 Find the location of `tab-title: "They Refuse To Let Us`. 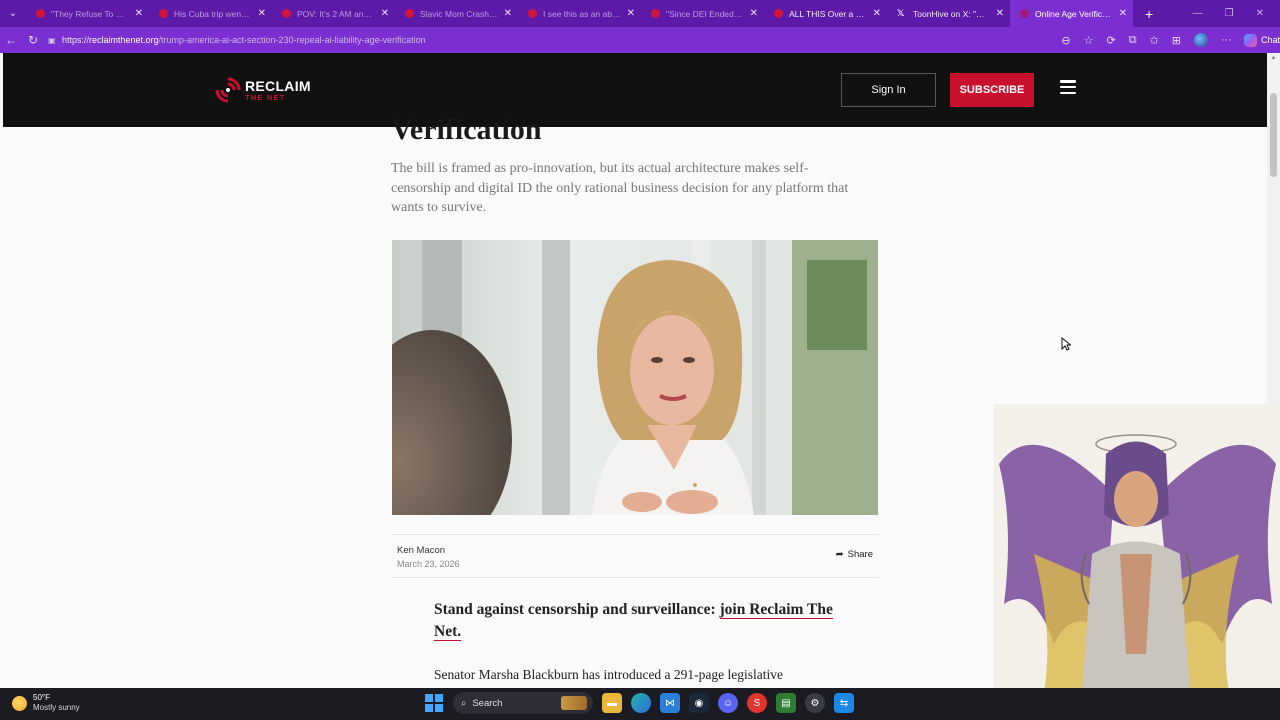

tab-title: "They Refuse To Let Us is located at coordinates (90, 13).